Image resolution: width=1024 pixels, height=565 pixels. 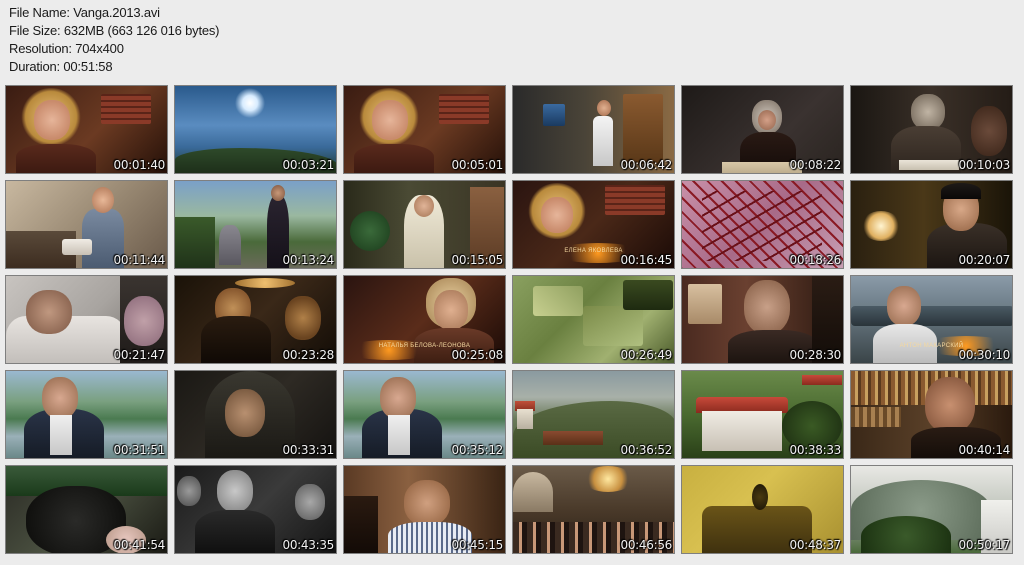 What do you see at coordinates (815, 355) in the screenshot?
I see `thumbnail-timestamp: 00:28:30` at bounding box center [815, 355].